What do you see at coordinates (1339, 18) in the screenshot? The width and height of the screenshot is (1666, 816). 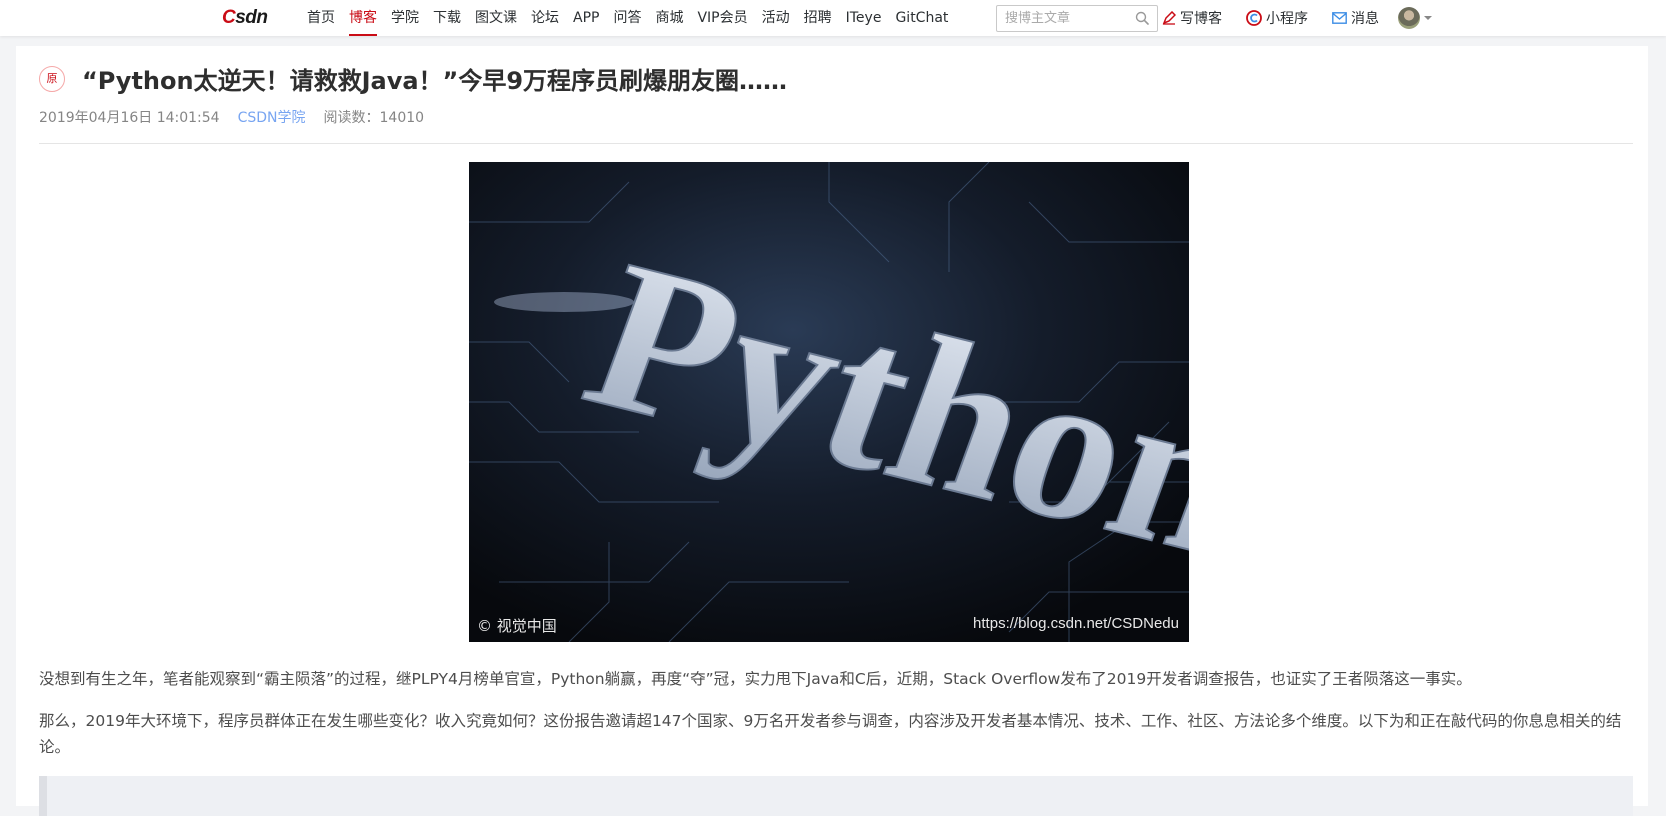 I see `mail-icon` at bounding box center [1339, 18].